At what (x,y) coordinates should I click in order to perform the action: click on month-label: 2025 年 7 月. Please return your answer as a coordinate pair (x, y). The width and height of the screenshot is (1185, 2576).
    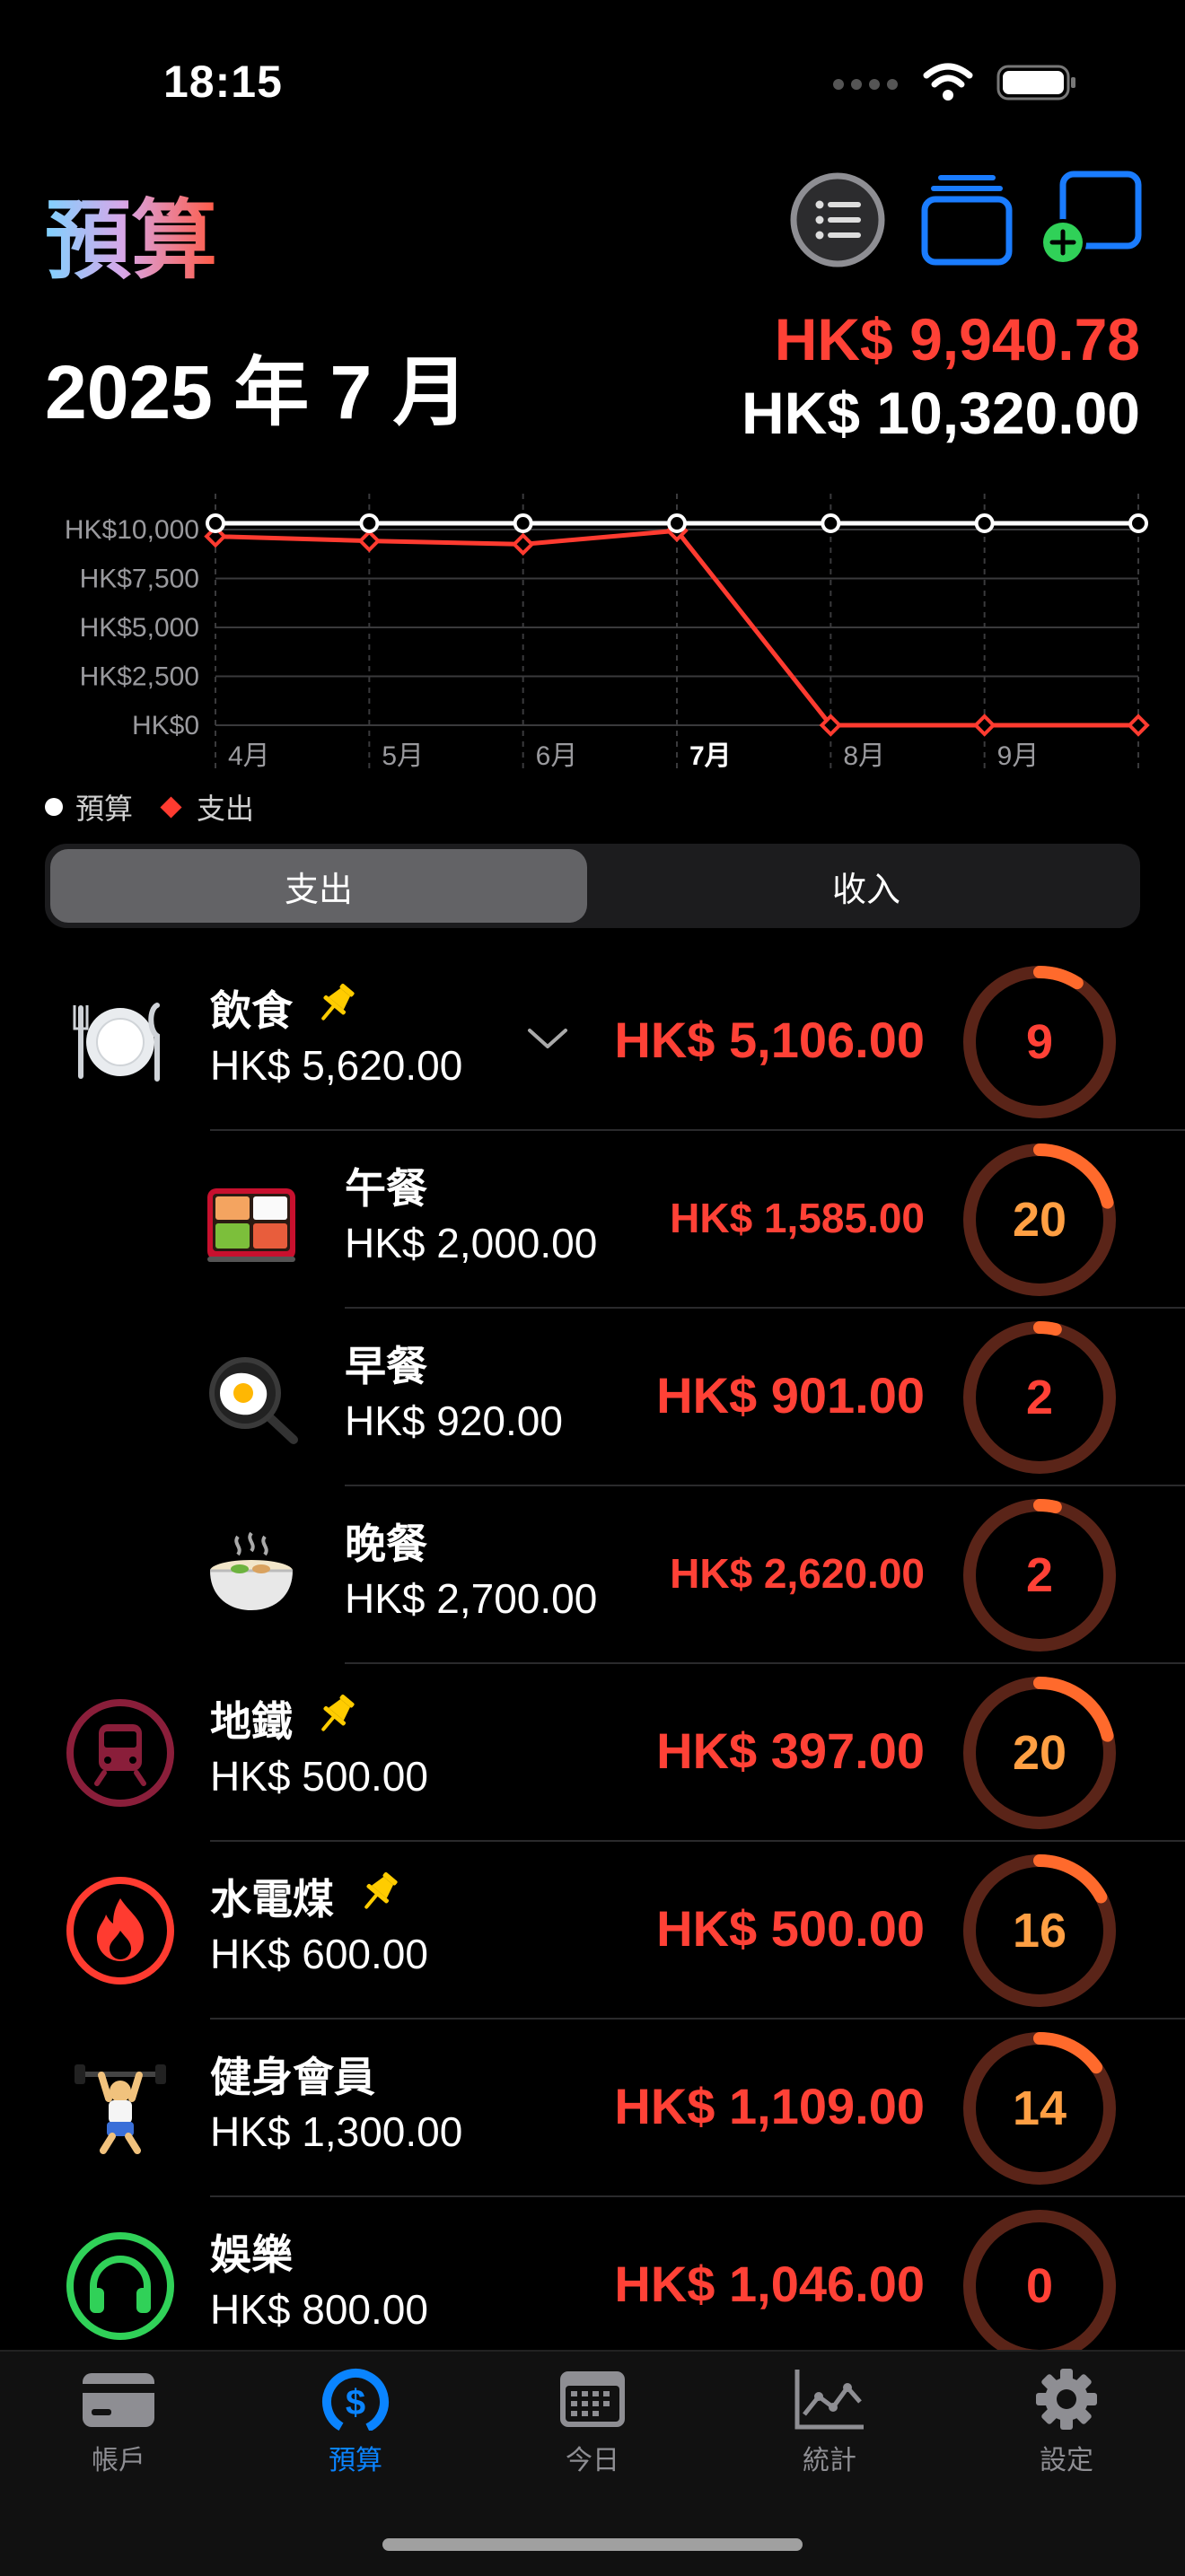
    Looking at the image, I should click on (257, 392).